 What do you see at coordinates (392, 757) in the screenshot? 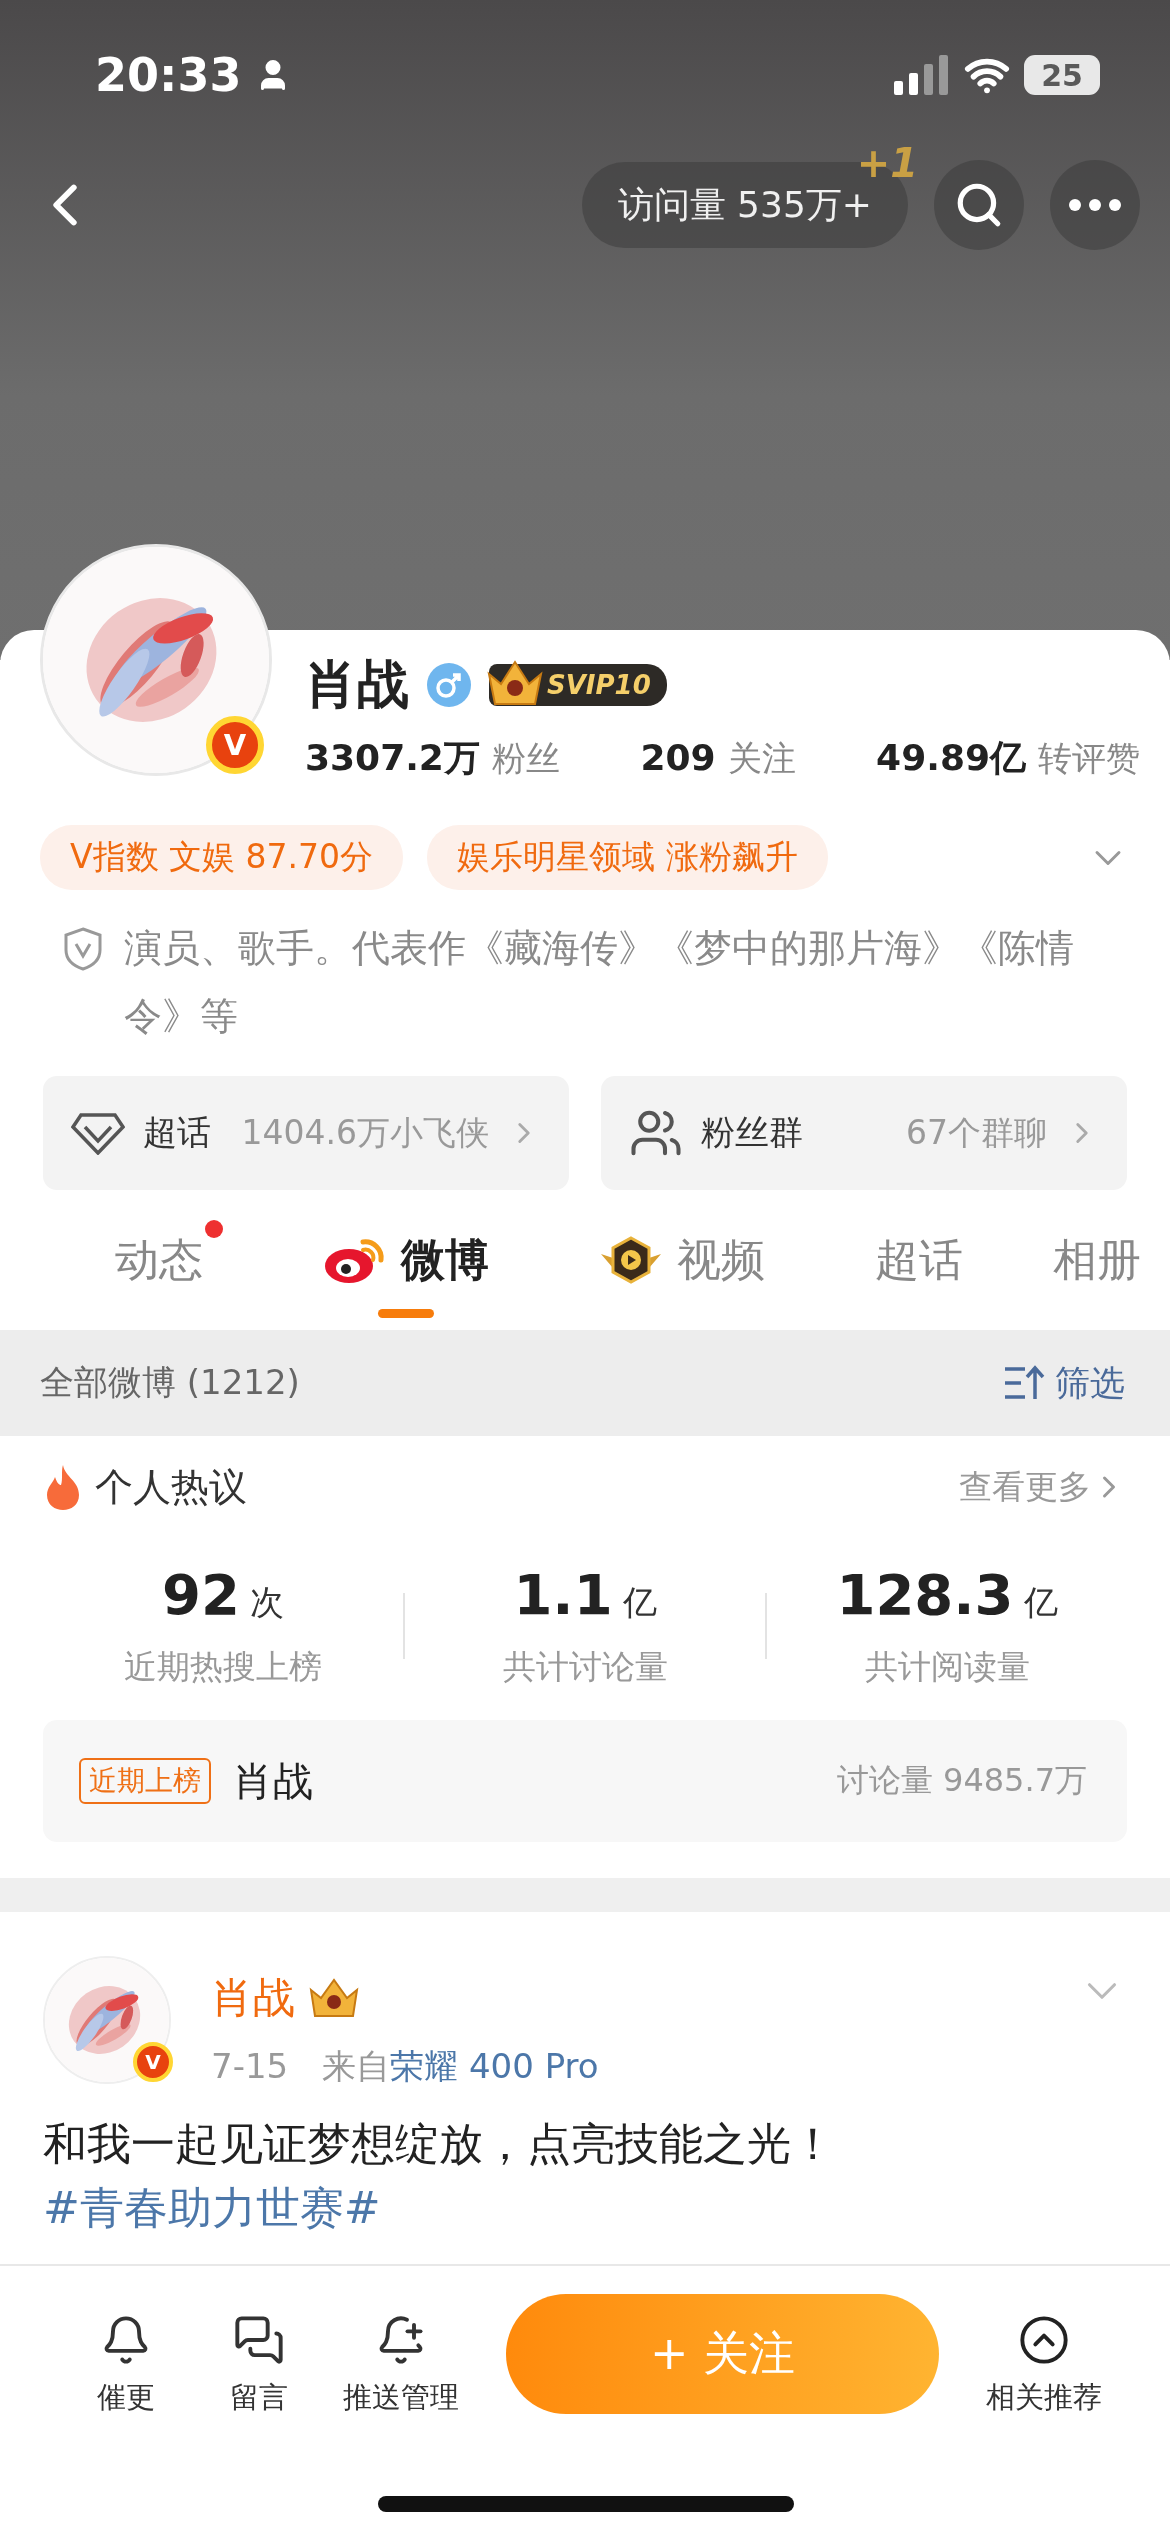
I see `stat-value: 3307.2万` at bounding box center [392, 757].